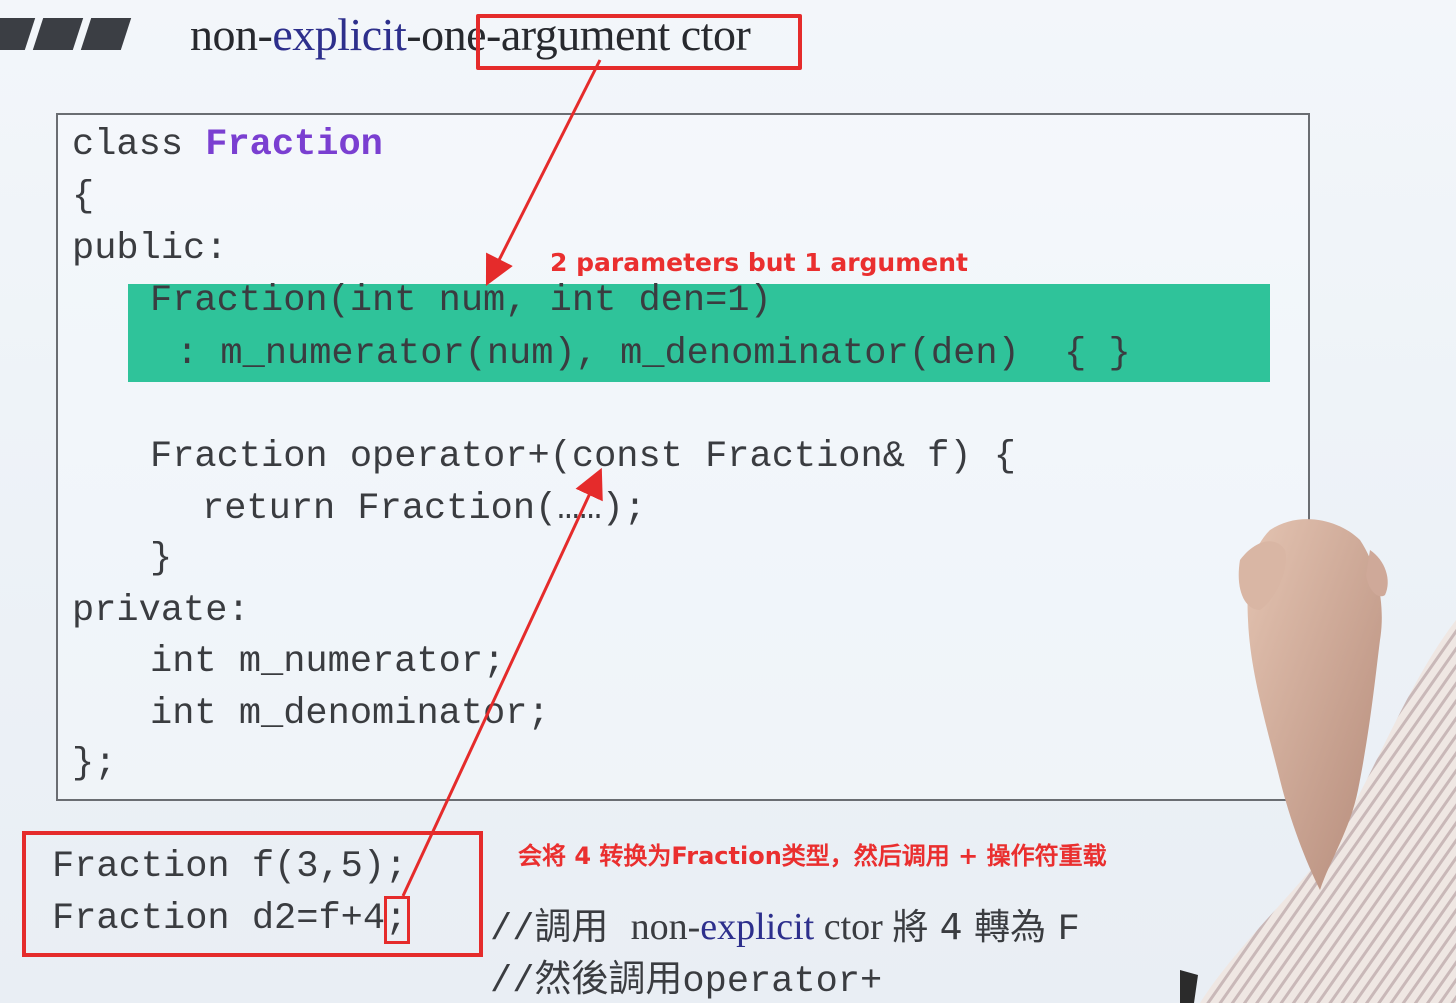  I want to click on arrow-to-operator, so click(502, 682).